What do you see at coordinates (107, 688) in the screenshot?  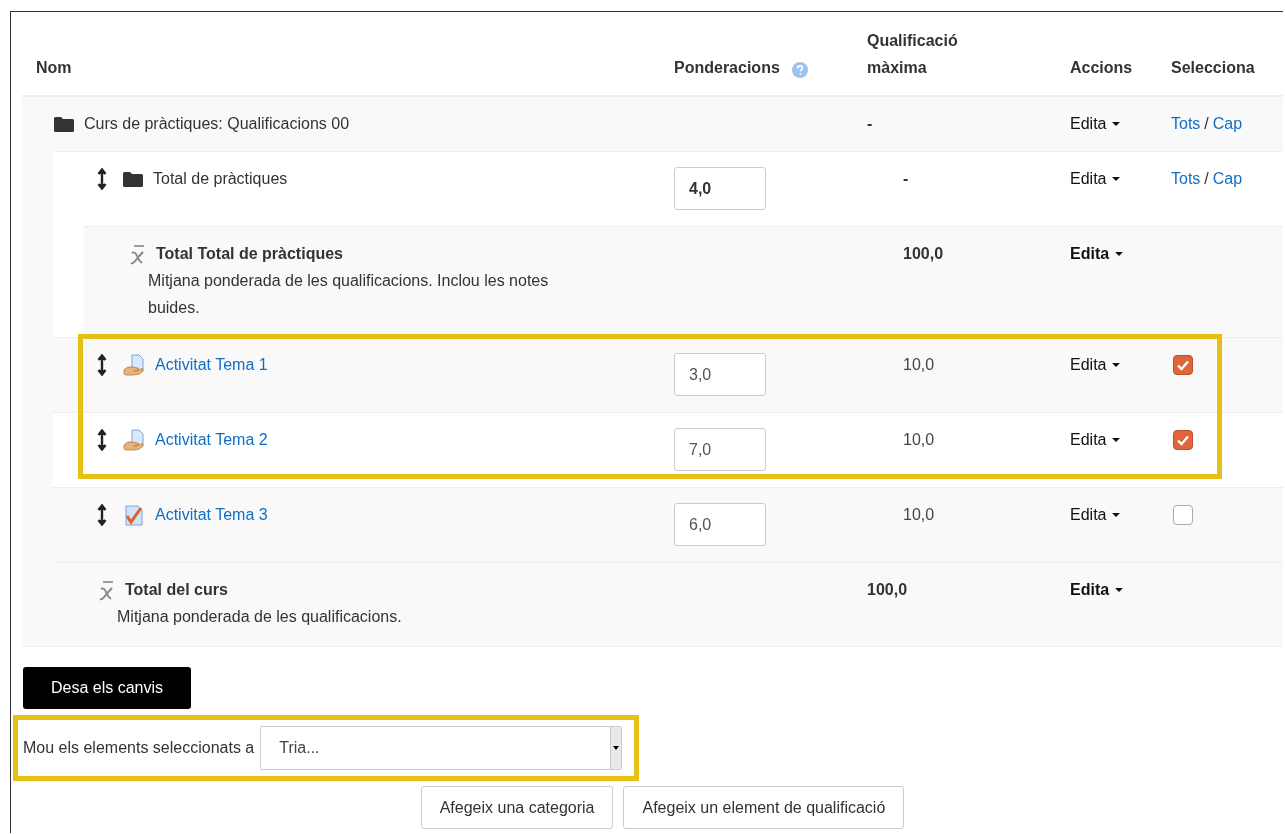 I see `save-button: Desa els canvis` at bounding box center [107, 688].